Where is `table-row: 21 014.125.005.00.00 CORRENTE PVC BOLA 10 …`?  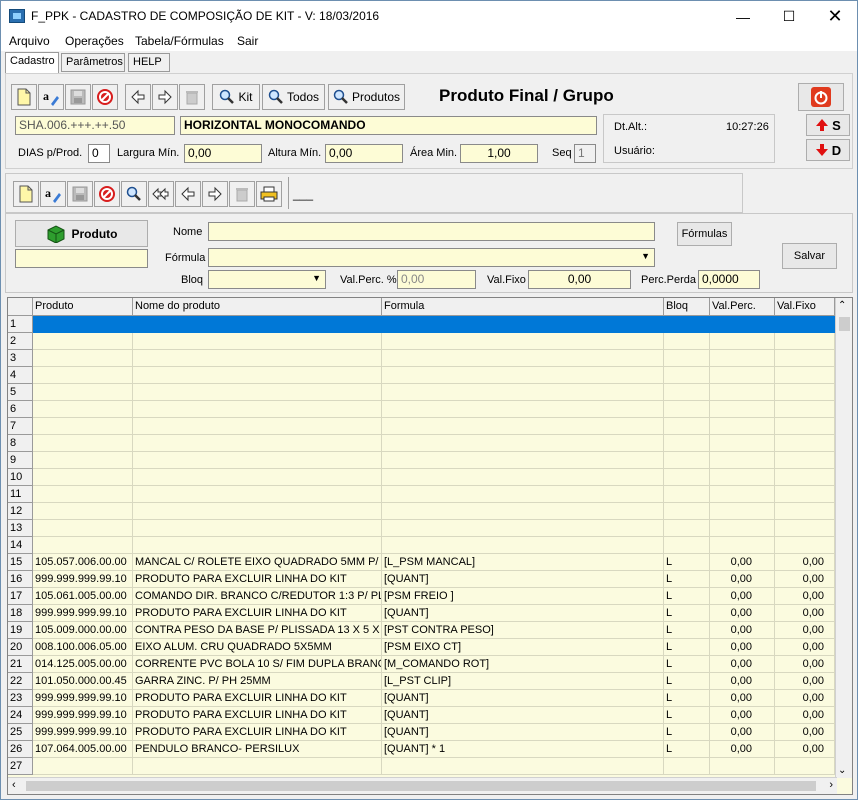 table-row: 21 014.125.005.00.00 CORRENTE PVC BOLA 10 … is located at coordinates (421, 664).